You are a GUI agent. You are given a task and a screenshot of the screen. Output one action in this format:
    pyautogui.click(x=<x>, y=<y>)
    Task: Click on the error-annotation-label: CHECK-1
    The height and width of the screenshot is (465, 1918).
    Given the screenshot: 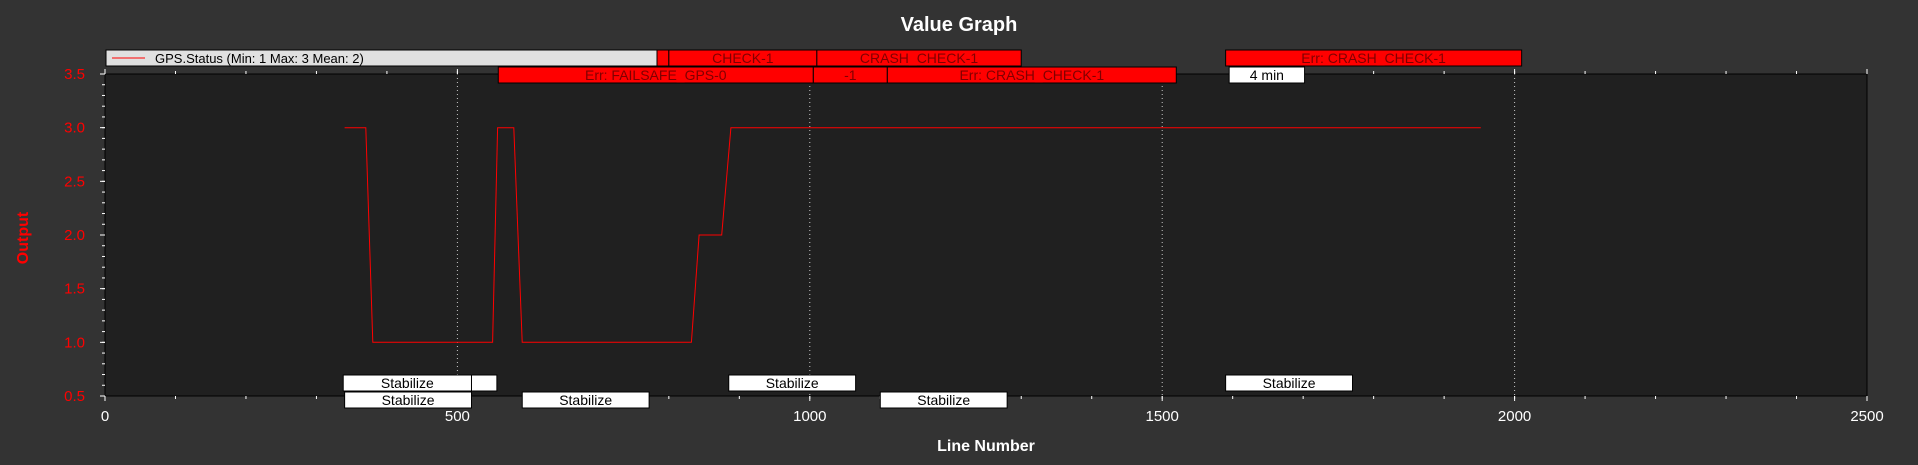 What is the action you would take?
    pyautogui.click(x=743, y=58)
    